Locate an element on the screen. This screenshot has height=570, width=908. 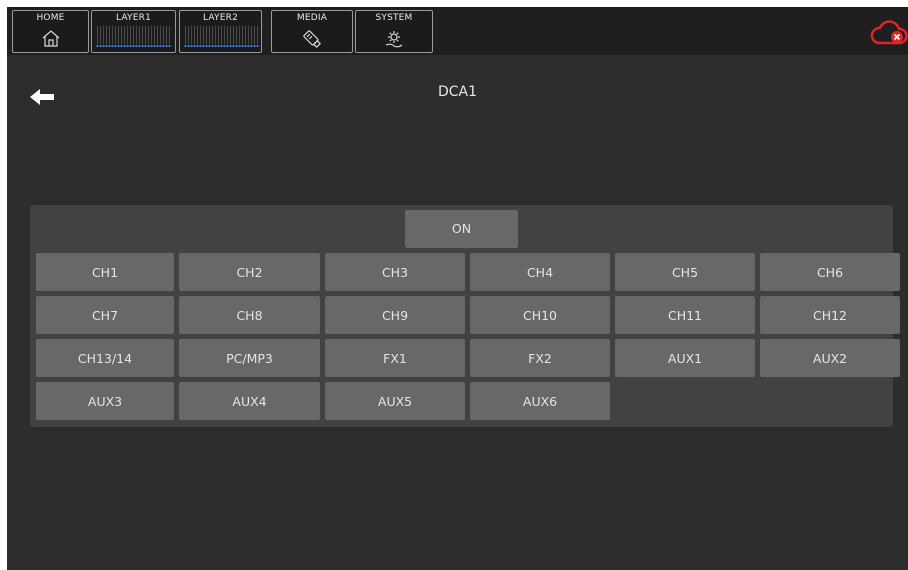
channel-button: CH6 is located at coordinates (830, 272).